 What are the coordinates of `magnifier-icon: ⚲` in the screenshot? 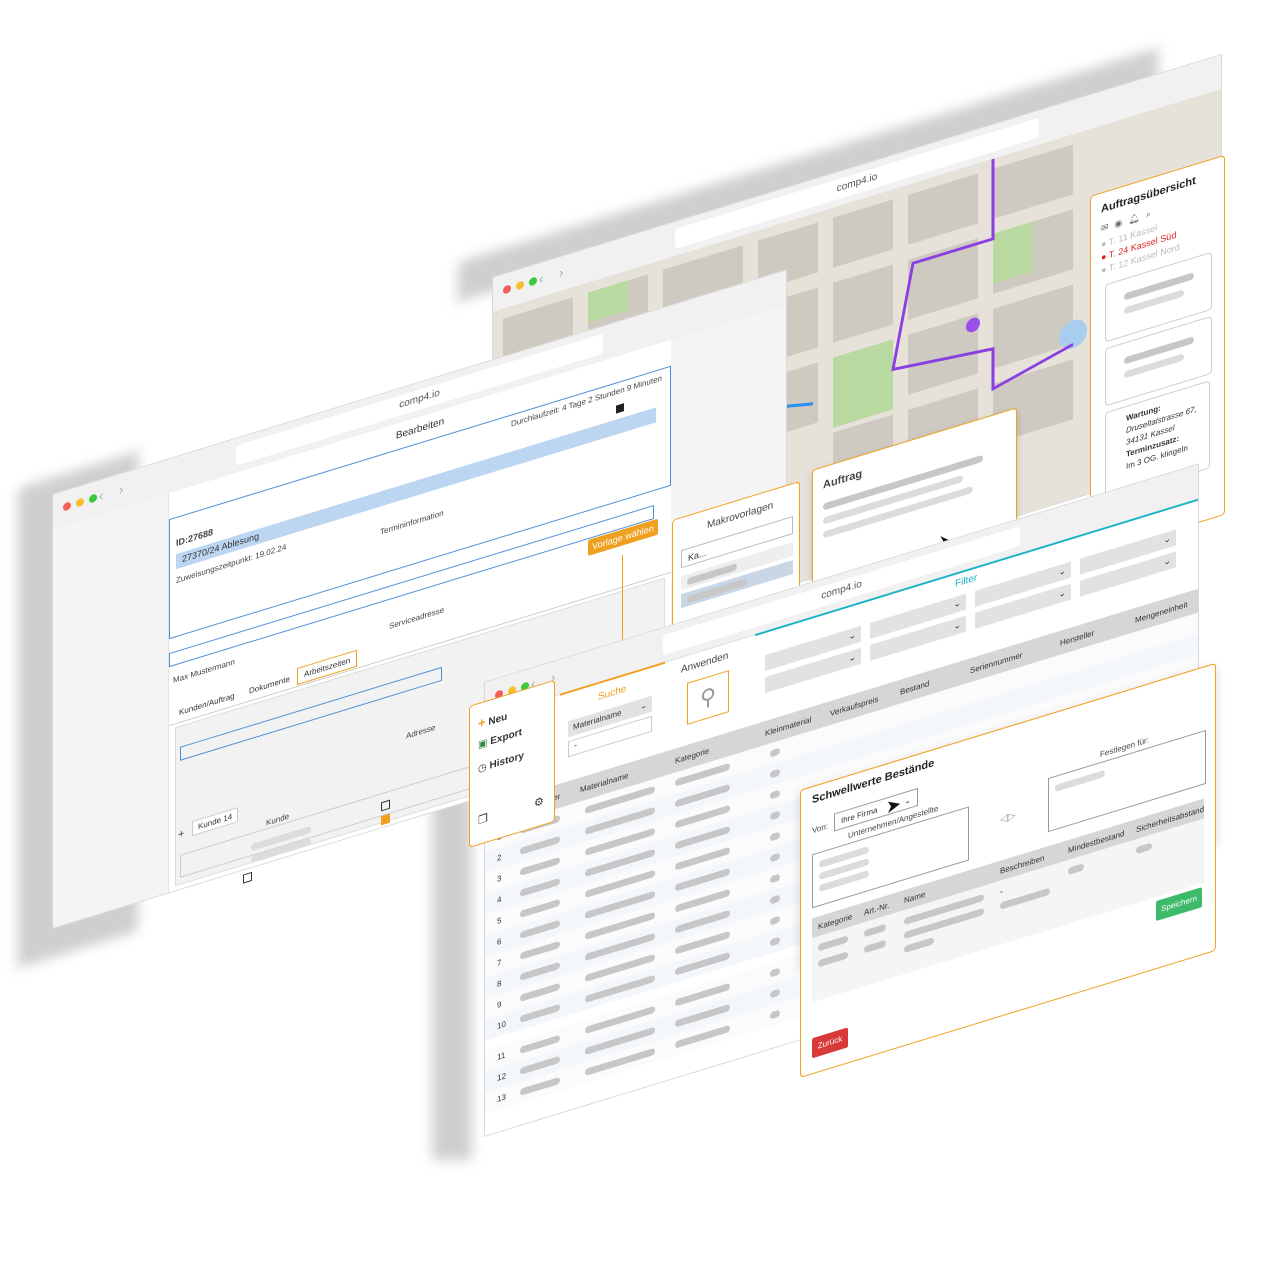 It's located at (708, 697).